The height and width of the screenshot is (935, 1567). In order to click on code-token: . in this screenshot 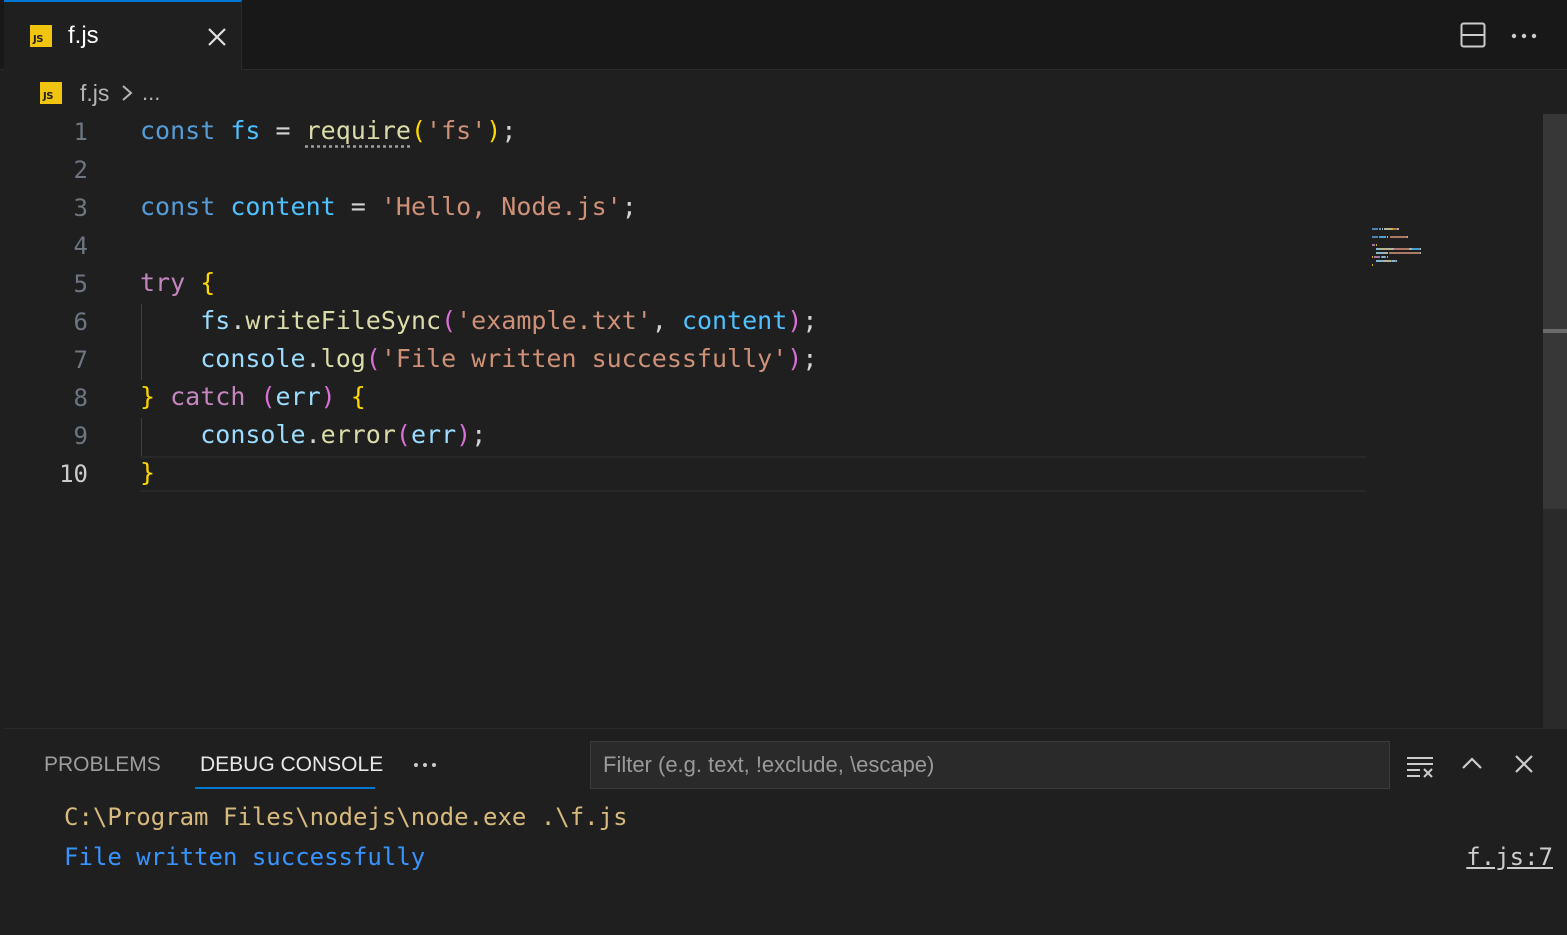, I will do `click(238, 320)`.